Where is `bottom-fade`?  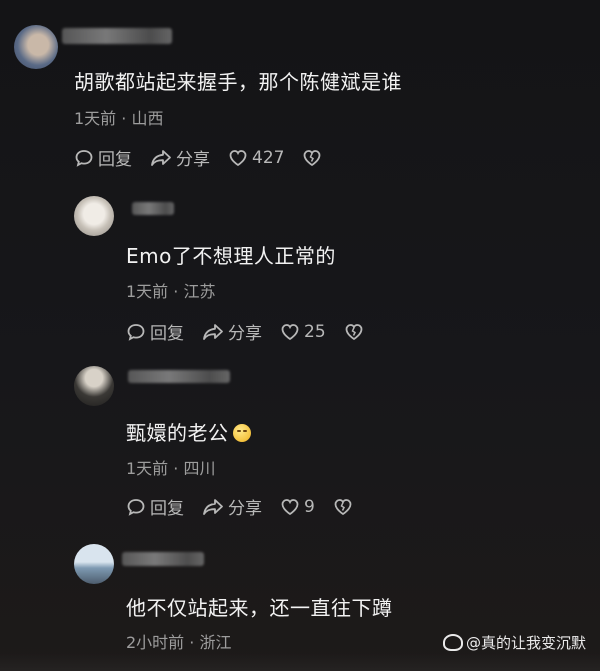
bottom-fade is located at coordinates (300, 662).